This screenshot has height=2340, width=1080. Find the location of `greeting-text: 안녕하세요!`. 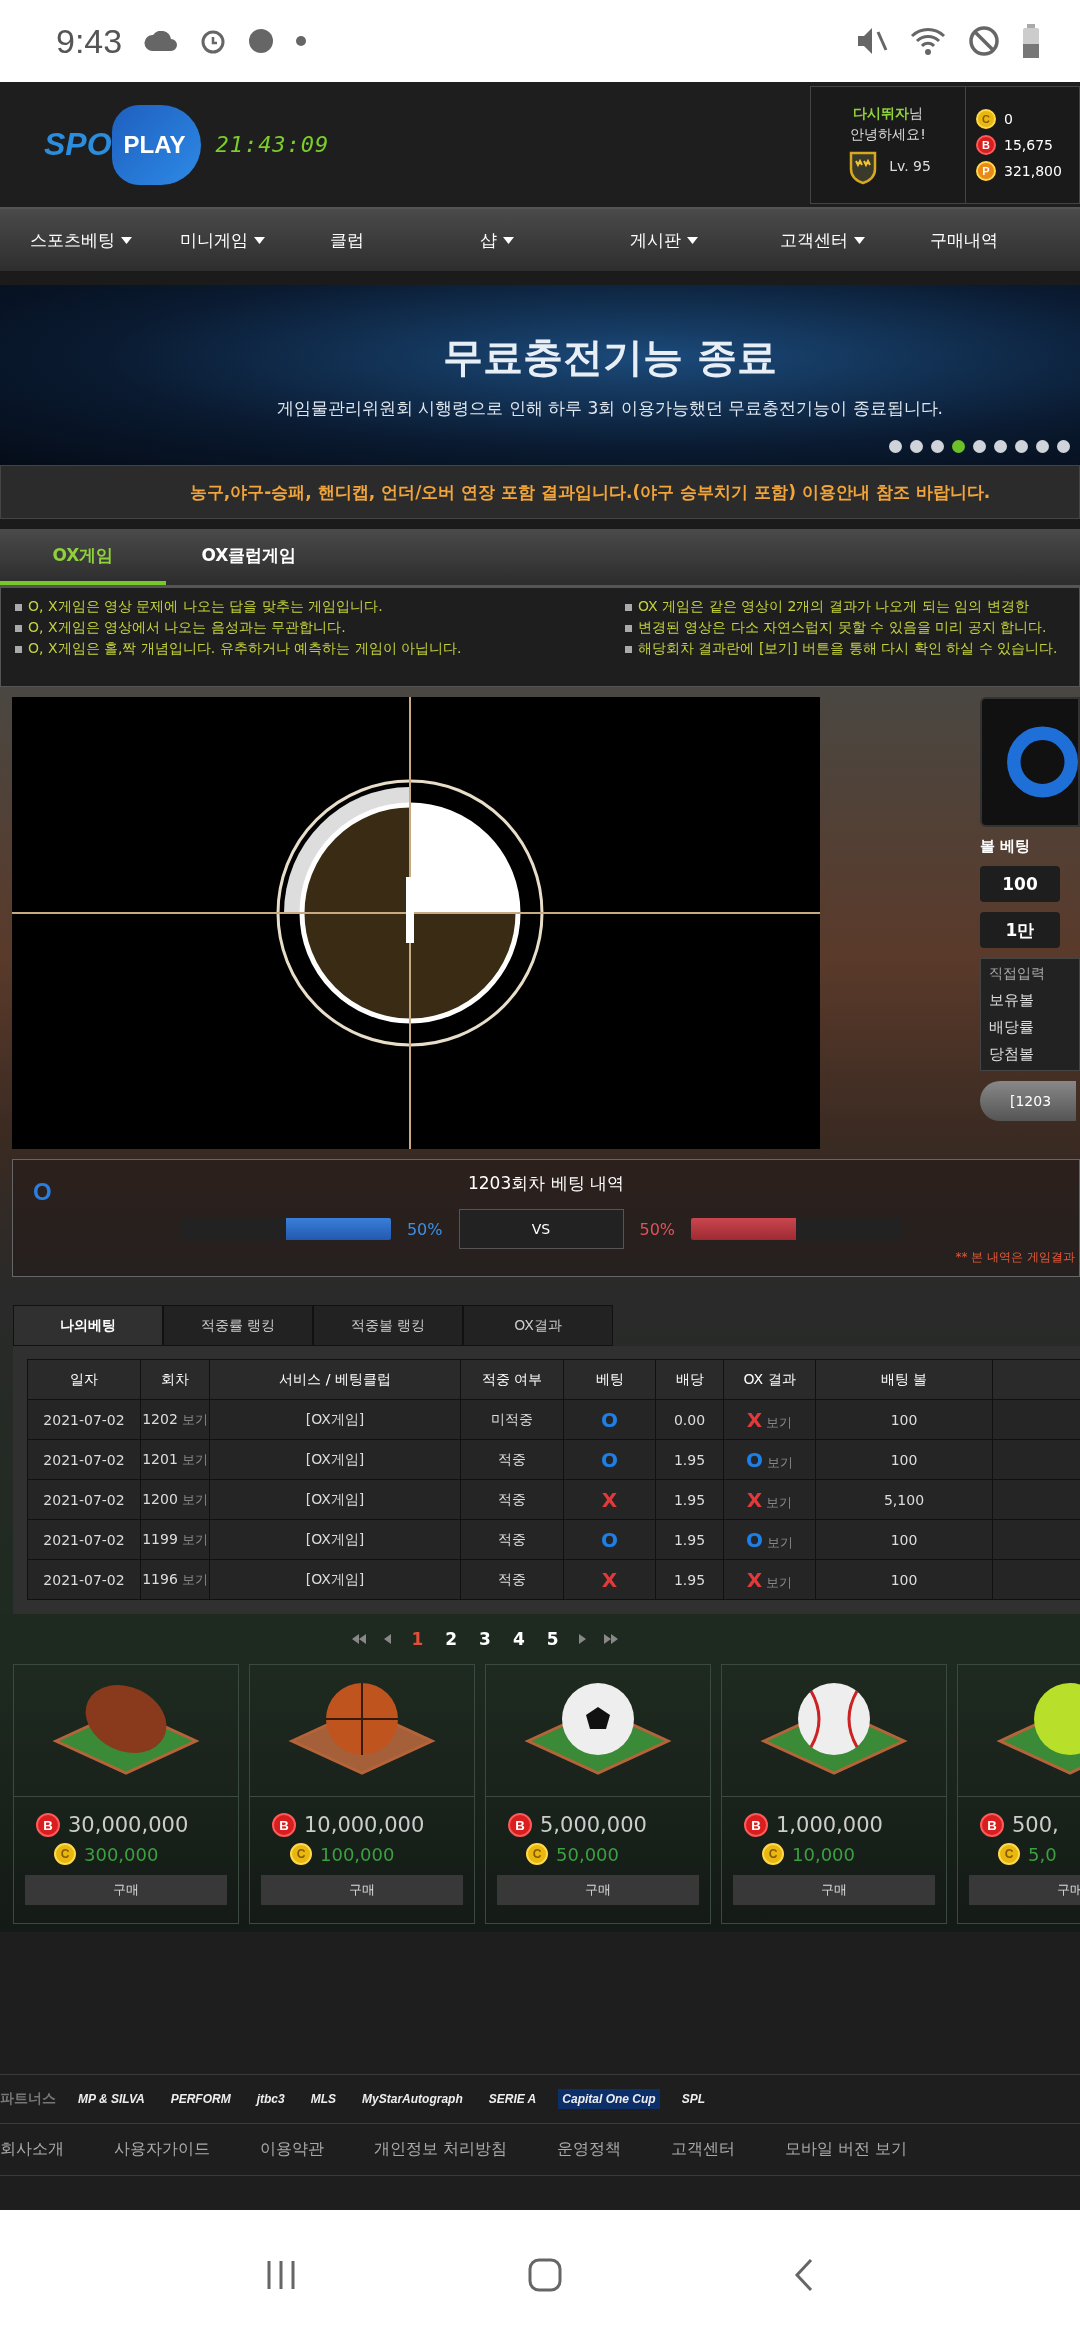

greeting-text: 안녕하세요! is located at coordinates (888, 134).